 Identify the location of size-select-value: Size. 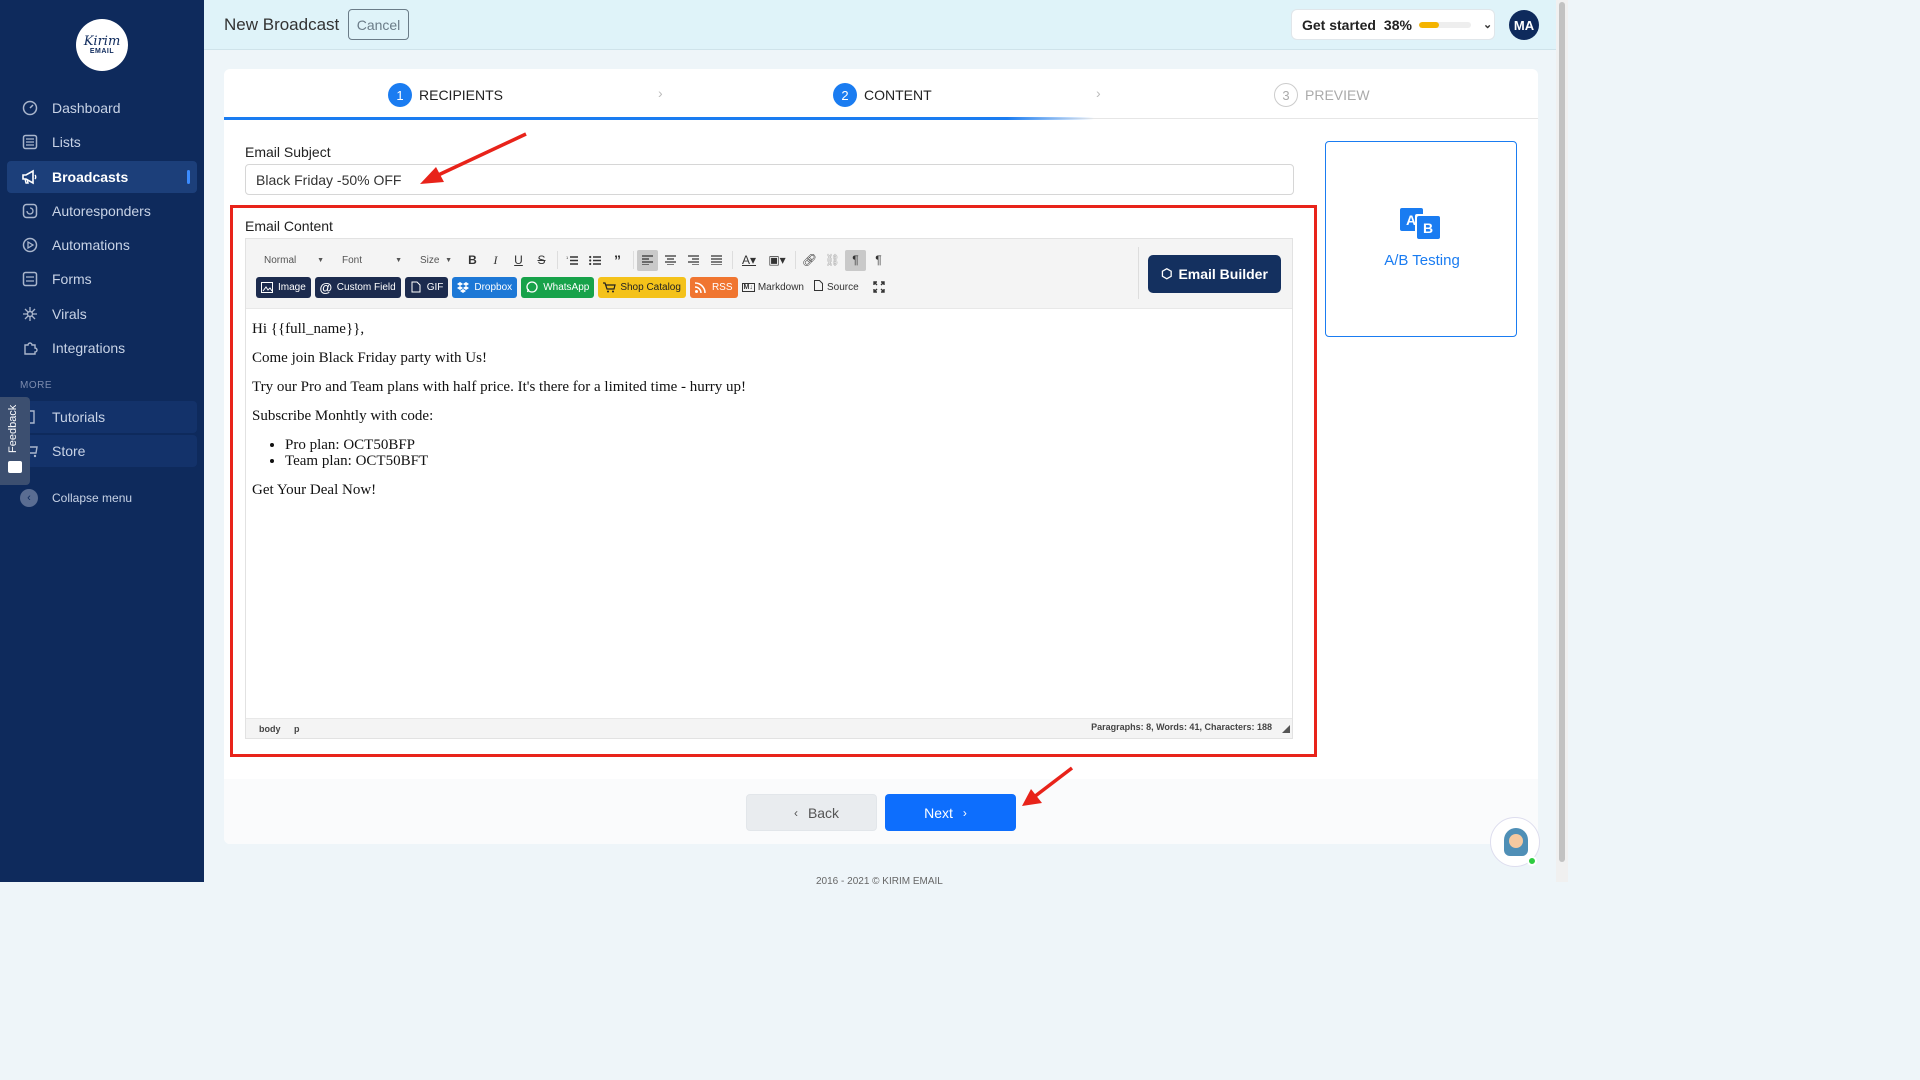
(430, 260).